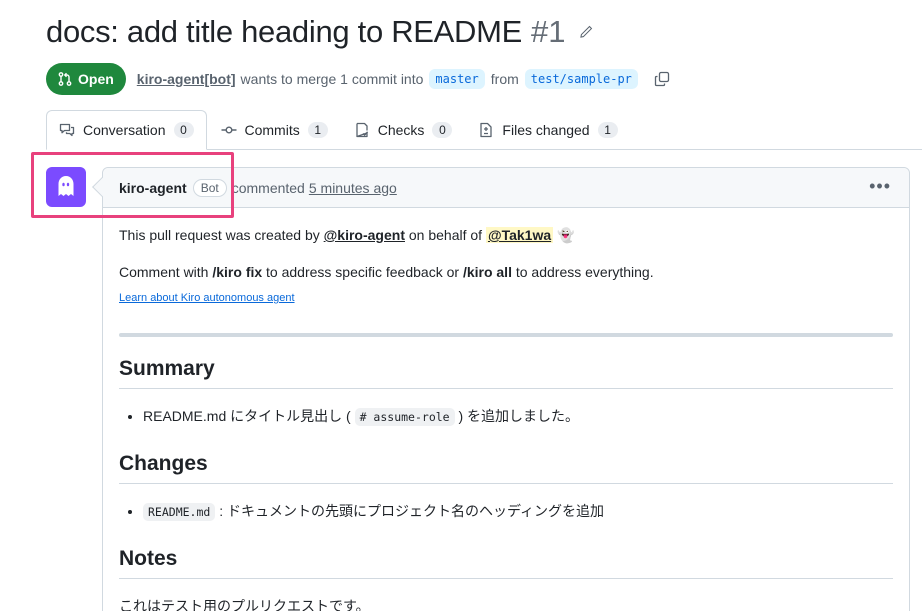 This screenshot has height=611, width=922. What do you see at coordinates (445, 235) in the screenshot?
I see `intro-middle: on behalf of` at bounding box center [445, 235].